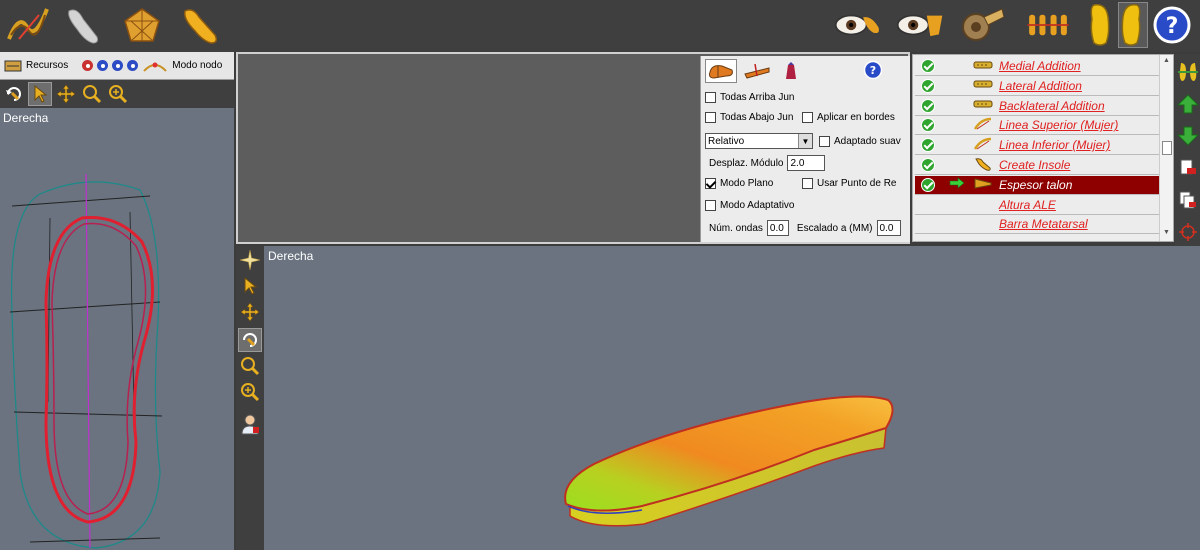 The image size is (1200, 550). Describe the element at coordinates (26, 118) in the screenshot. I see `left-view-title: Derecha` at that location.